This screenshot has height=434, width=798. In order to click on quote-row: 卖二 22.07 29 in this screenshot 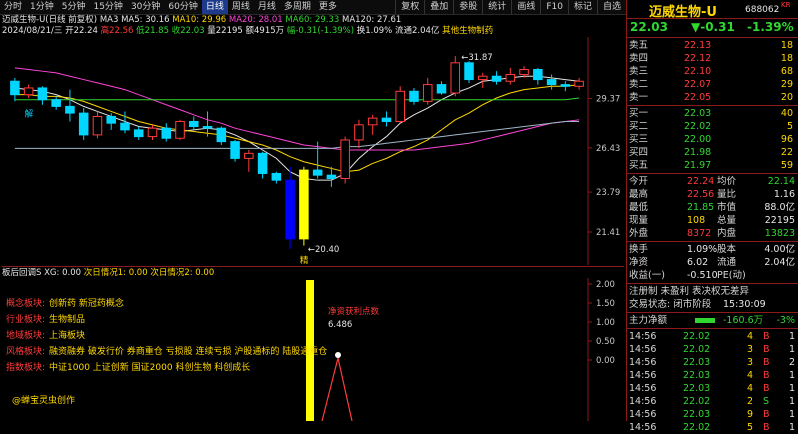, I will do `click(712, 84)`.